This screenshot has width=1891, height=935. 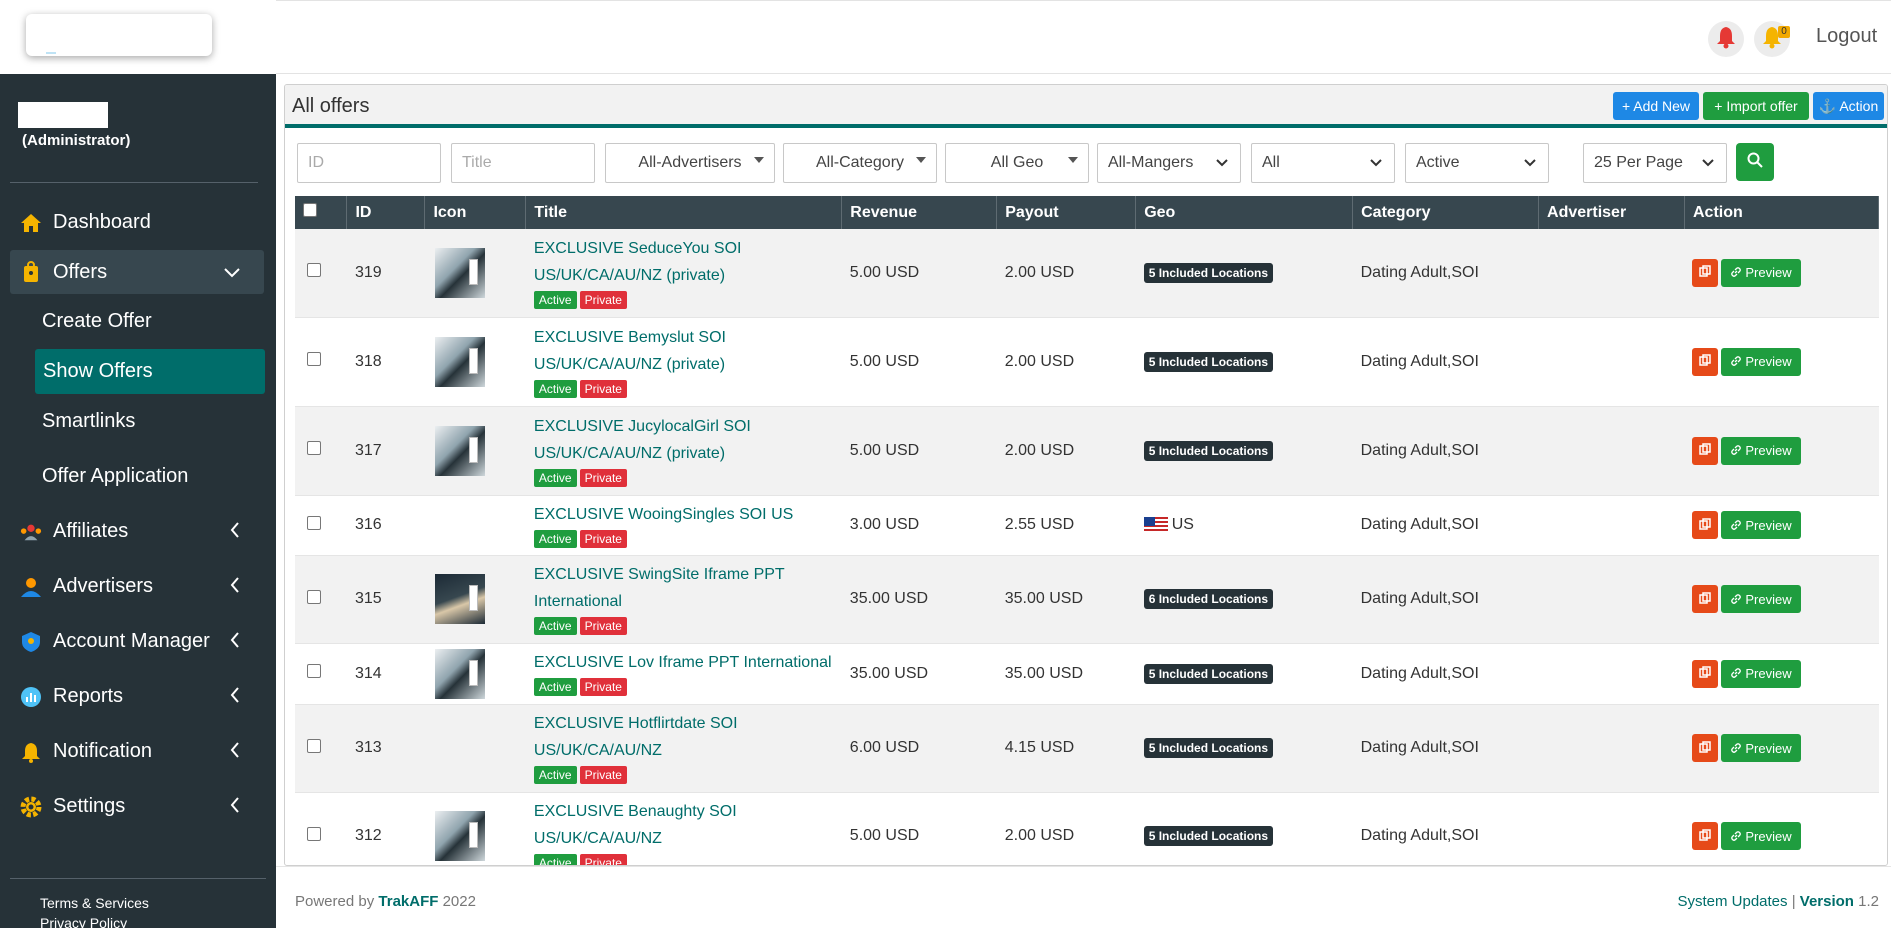 I want to click on column-header-title: Title, so click(x=684, y=212).